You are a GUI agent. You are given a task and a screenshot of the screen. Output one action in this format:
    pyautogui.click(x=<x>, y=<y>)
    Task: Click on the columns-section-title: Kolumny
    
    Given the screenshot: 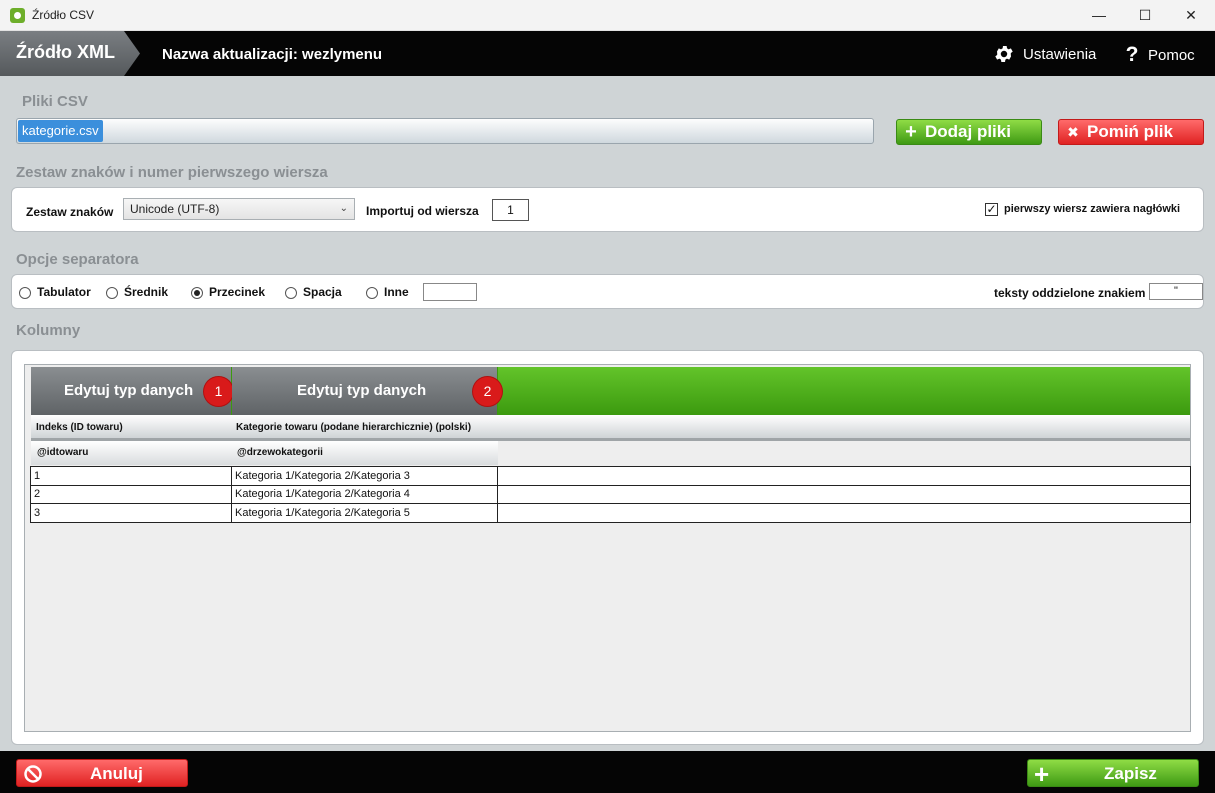 What is the action you would take?
    pyautogui.click(x=48, y=330)
    